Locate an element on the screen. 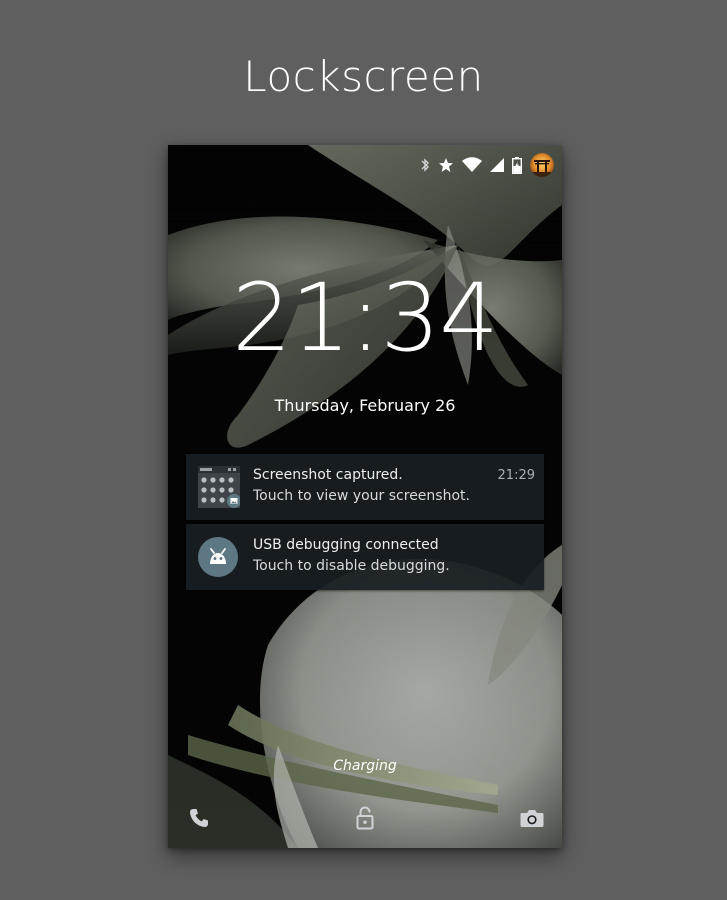 The width and height of the screenshot is (727, 900). lockscreen-date: Thursday, February 26 is located at coordinates (365, 405).